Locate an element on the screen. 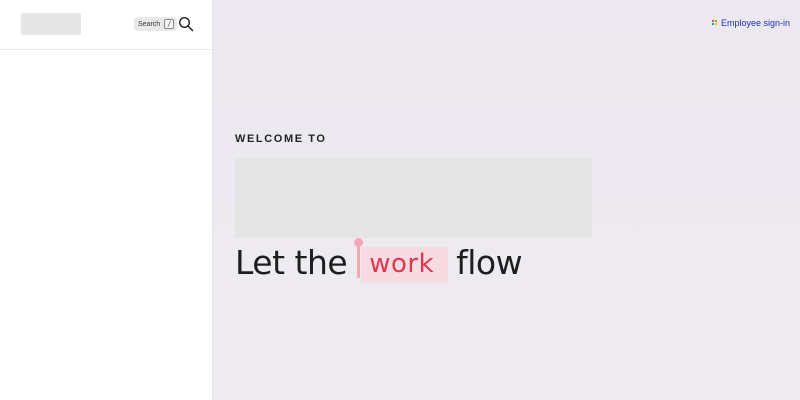  headline-highlight-wrap: work is located at coordinates (401, 260).